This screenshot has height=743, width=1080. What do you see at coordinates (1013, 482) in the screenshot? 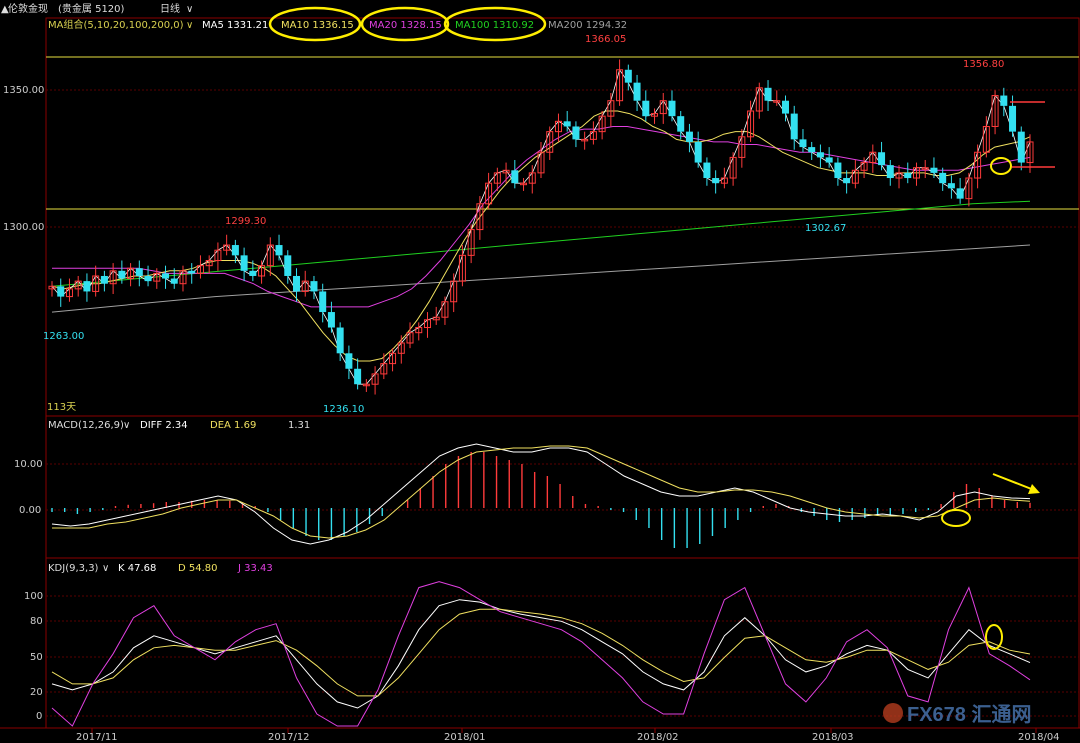
I see `trend-arrow` at bounding box center [1013, 482].